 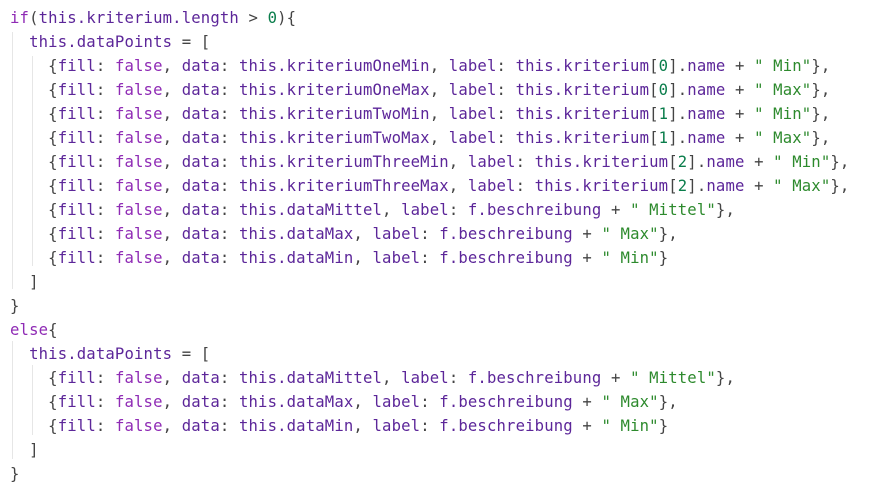 I want to click on code-token: this.kriterium.length, so click(x=138, y=18).